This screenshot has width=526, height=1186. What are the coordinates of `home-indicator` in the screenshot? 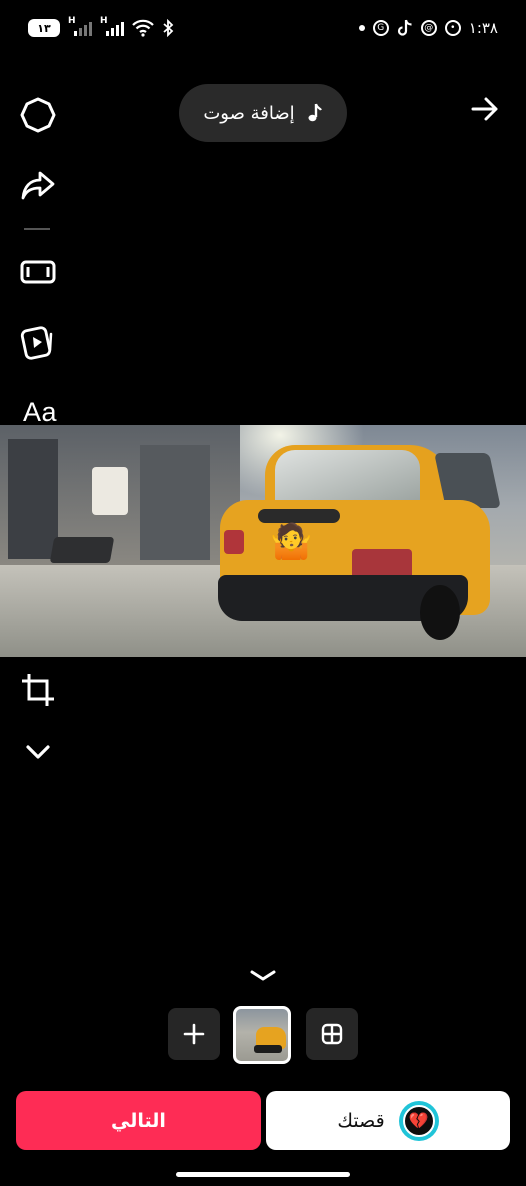 It's located at (263, 1174).